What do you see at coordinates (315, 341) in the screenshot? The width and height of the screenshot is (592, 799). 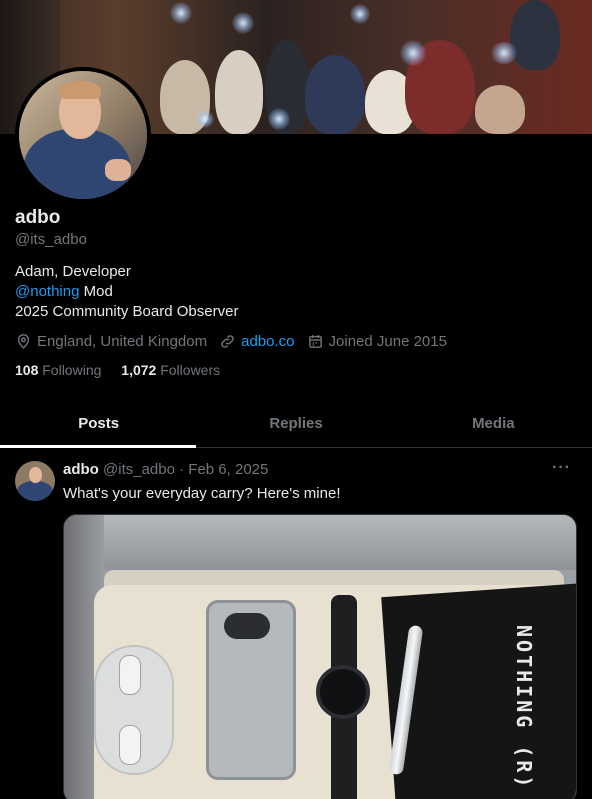 I see `calendar-icon` at bounding box center [315, 341].